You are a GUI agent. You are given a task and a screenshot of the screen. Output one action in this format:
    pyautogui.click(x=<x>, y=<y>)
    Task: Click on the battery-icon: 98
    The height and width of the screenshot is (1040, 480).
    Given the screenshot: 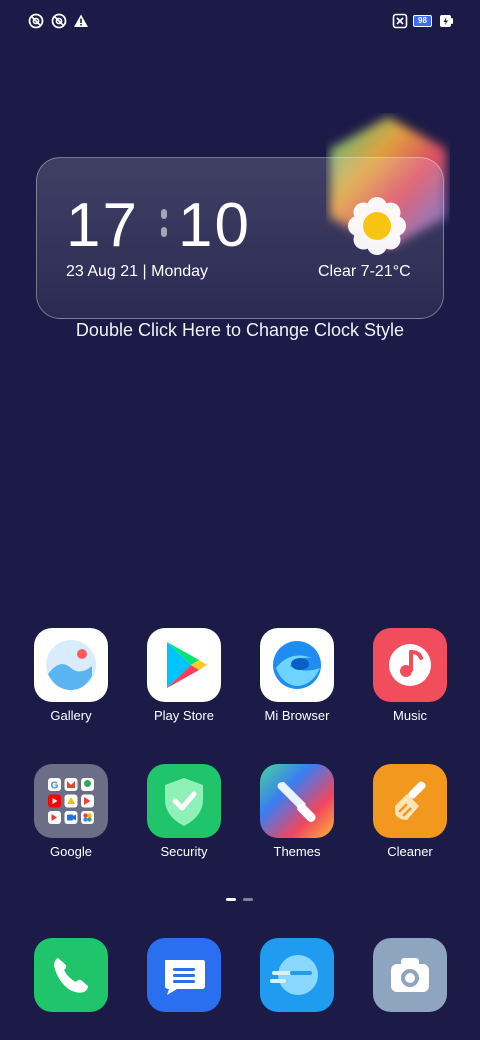 What is the action you would take?
    pyautogui.click(x=422, y=21)
    